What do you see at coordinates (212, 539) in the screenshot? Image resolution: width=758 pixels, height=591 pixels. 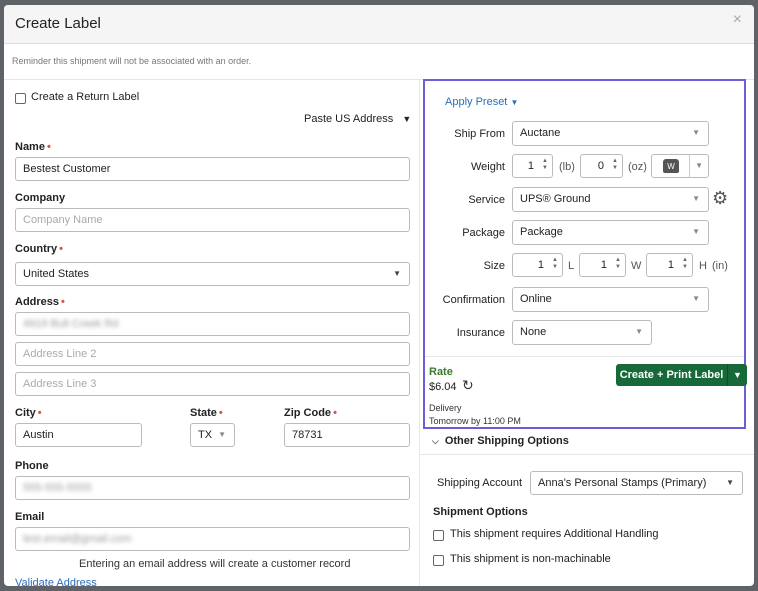 I see `email-input: test.email@gmail.com` at bounding box center [212, 539].